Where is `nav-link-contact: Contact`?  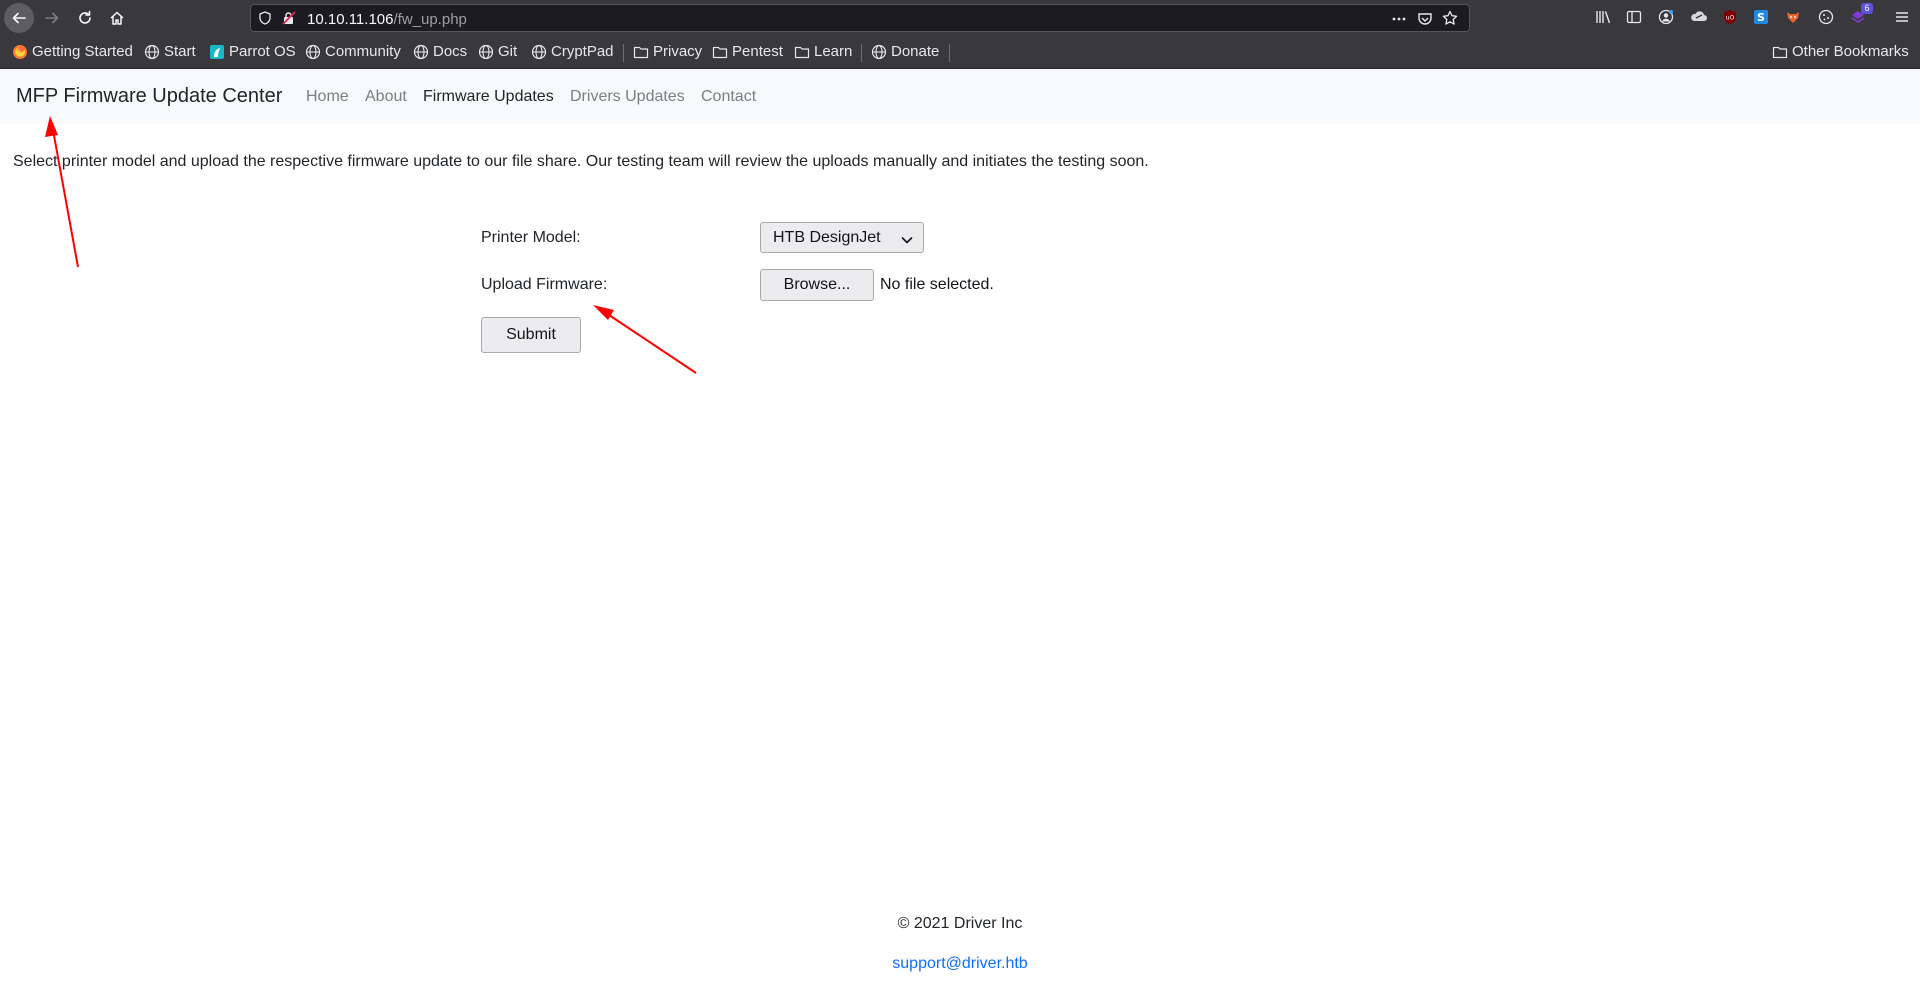 nav-link-contact: Contact is located at coordinates (728, 97).